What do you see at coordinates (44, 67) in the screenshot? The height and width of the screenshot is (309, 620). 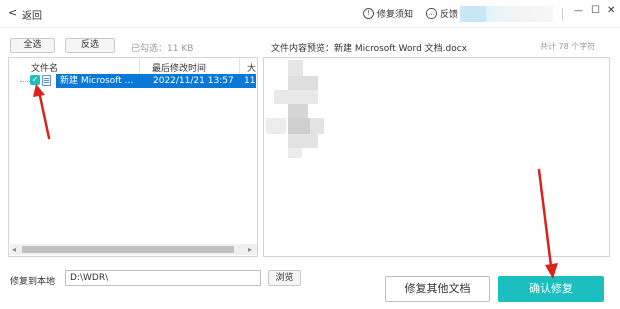 I see `column-header-filename: 文件名` at bounding box center [44, 67].